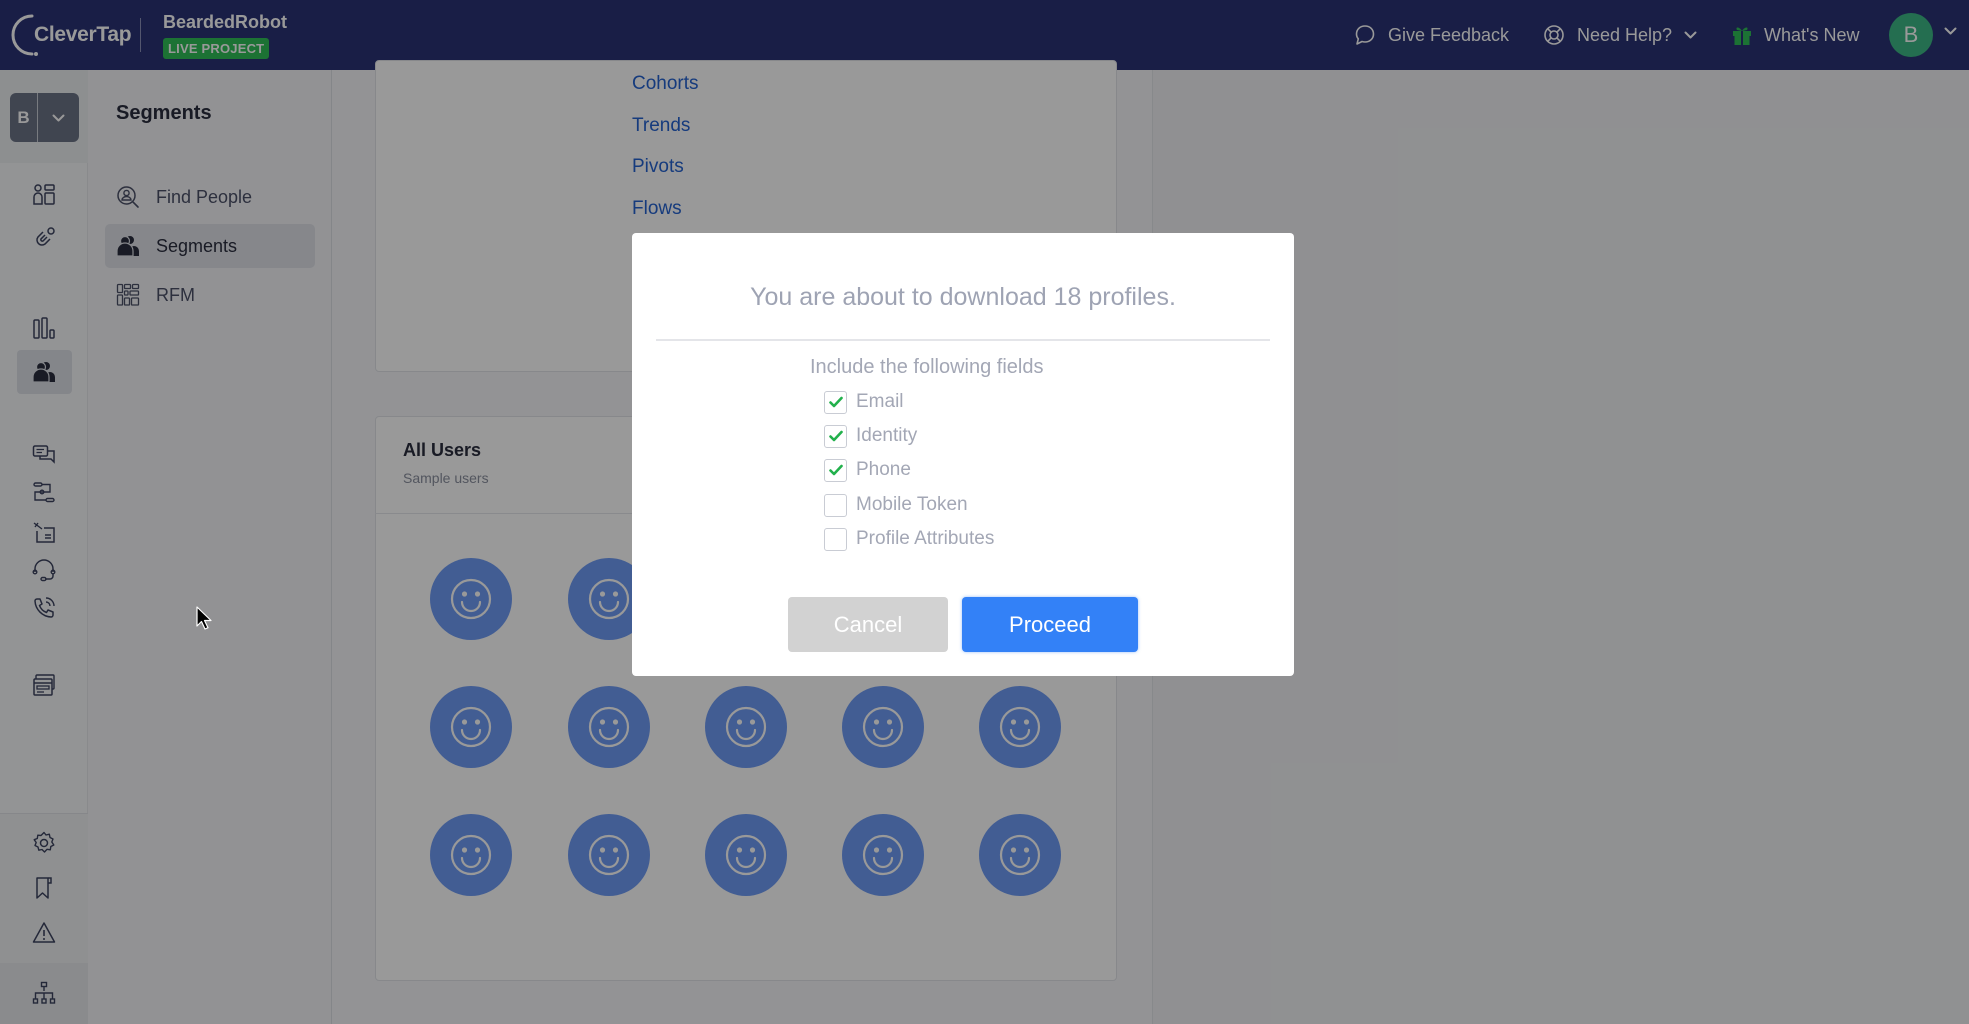 The width and height of the screenshot is (1969, 1024). What do you see at coordinates (927, 367) in the screenshot?
I see `fields-subtitle: Include the following fields` at bounding box center [927, 367].